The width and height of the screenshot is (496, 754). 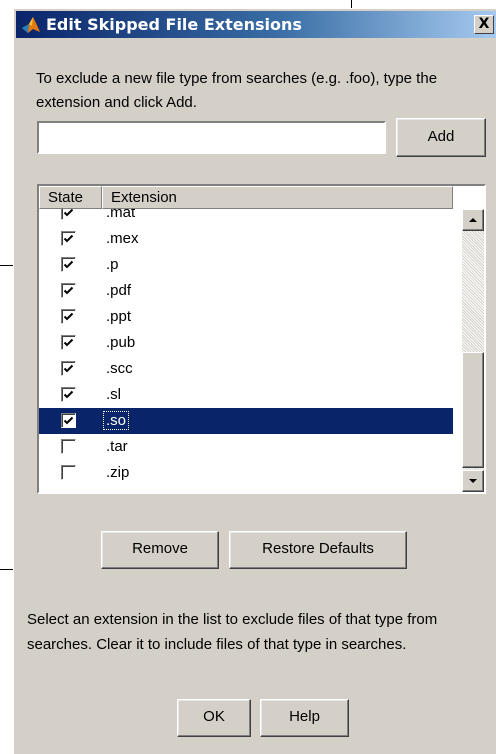 I want to click on list-item: .zip, so click(x=246, y=473).